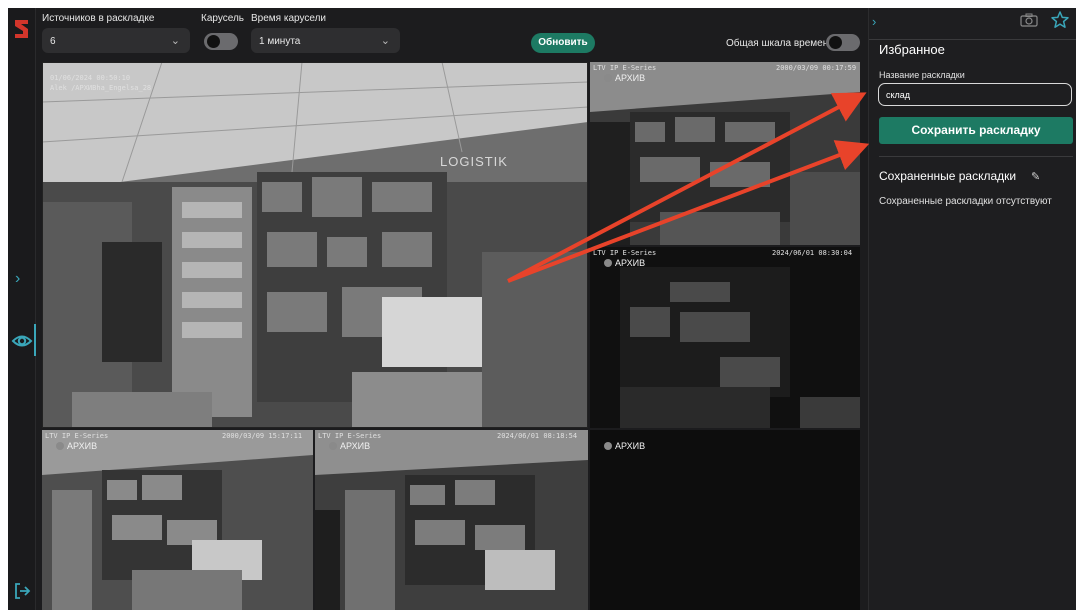 The image size is (1076, 610). I want to click on active-indicator, so click(35, 340).